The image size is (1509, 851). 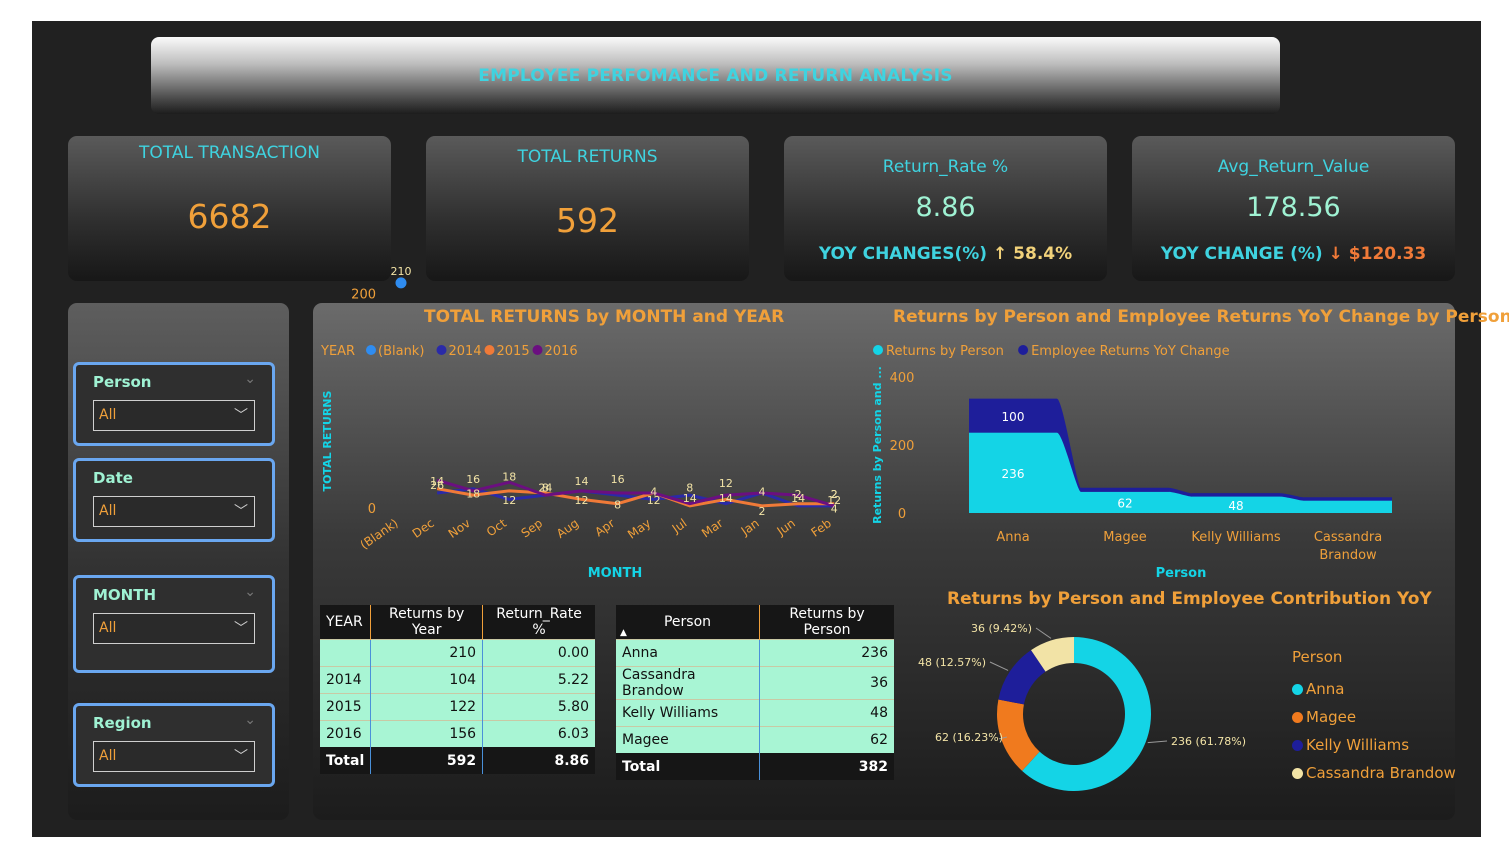 I want to click on table-cell: 5.80, so click(x=538, y=707).